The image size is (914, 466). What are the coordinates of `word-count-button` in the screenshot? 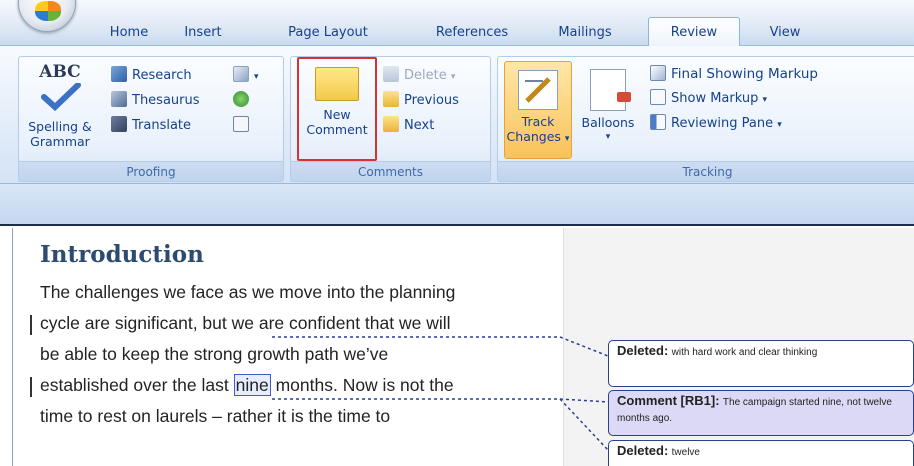 It's located at (243, 126).